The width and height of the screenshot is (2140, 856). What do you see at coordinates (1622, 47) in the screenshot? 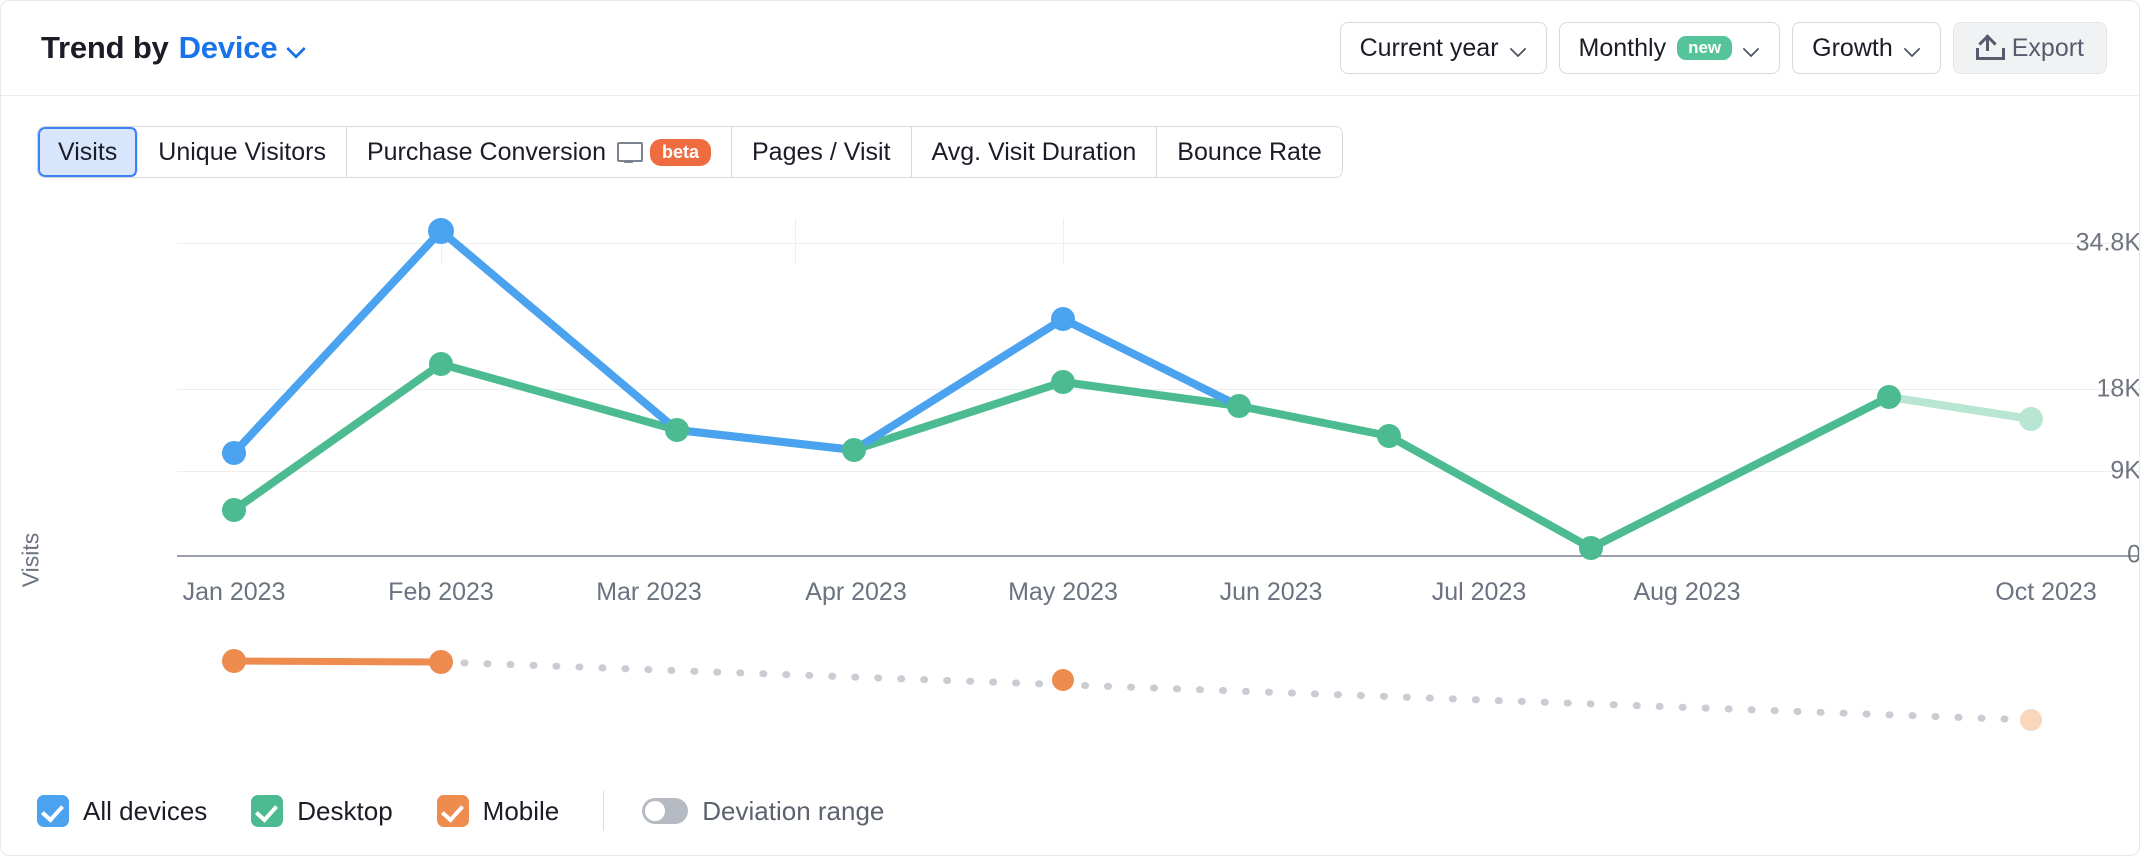
I see `granularity-selector-label: Monthly` at bounding box center [1622, 47].